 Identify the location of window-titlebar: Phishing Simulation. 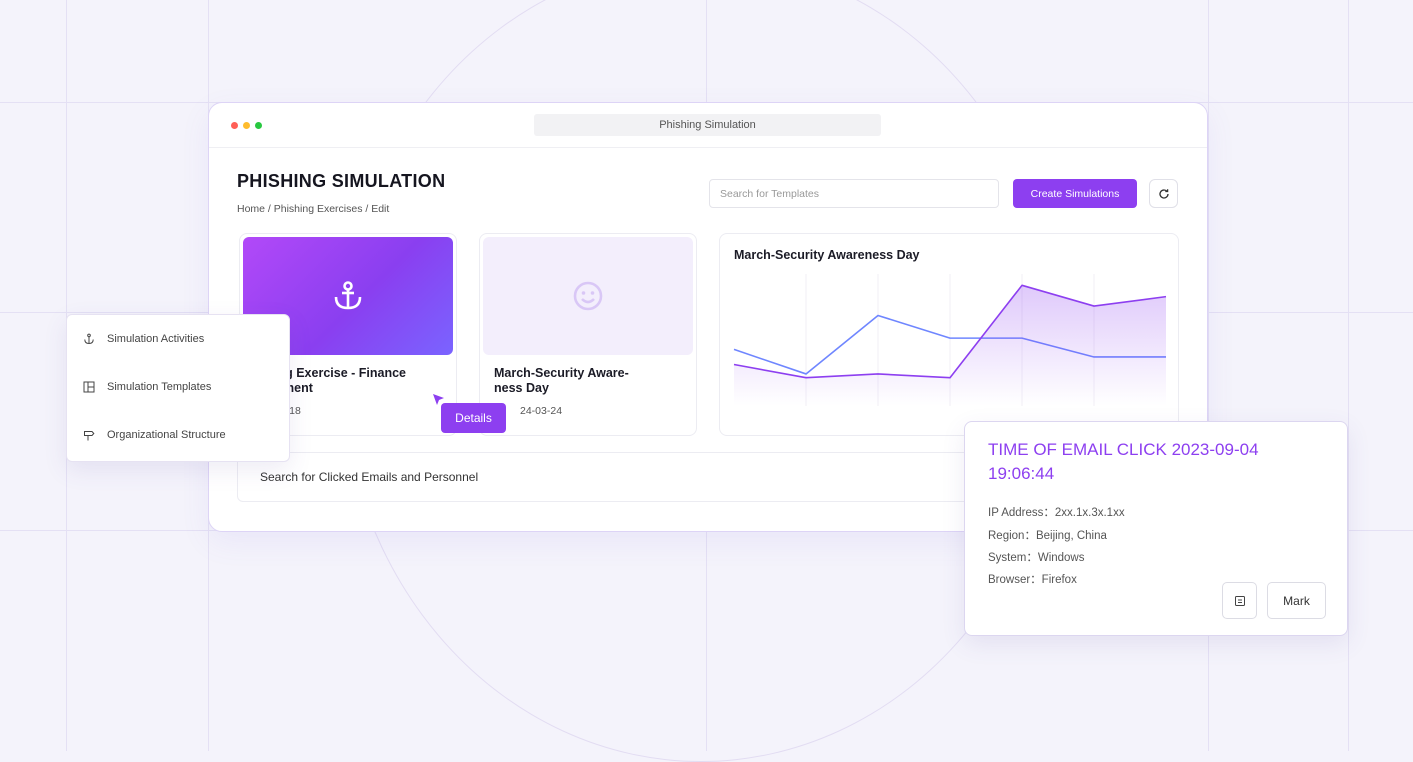
(708, 125).